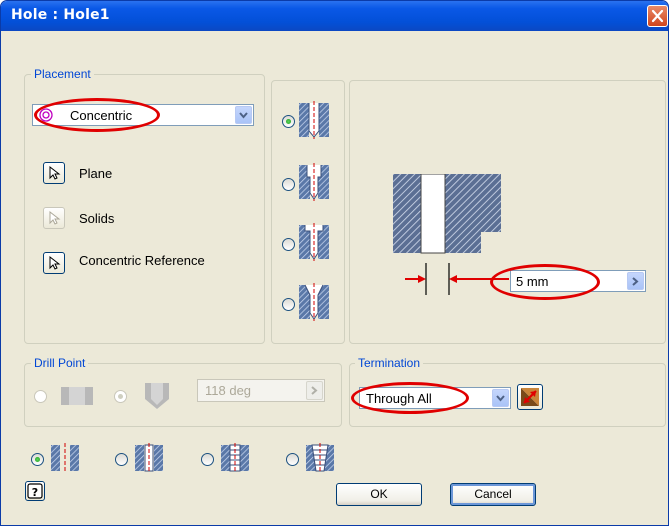 The image size is (671, 527). What do you see at coordinates (288, 304) in the screenshot?
I see `hole-type-radio-countersink` at bounding box center [288, 304].